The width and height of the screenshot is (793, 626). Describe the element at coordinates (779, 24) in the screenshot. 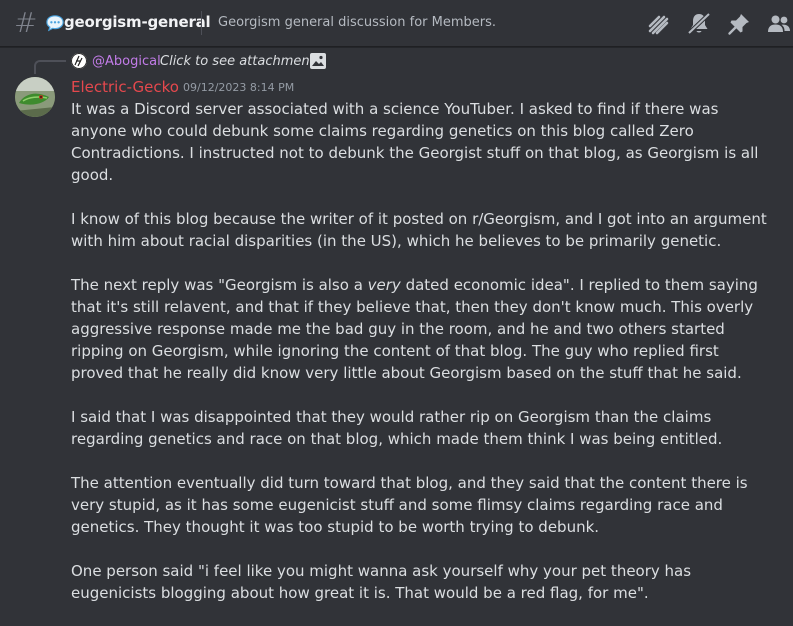

I see `members-icon` at that location.